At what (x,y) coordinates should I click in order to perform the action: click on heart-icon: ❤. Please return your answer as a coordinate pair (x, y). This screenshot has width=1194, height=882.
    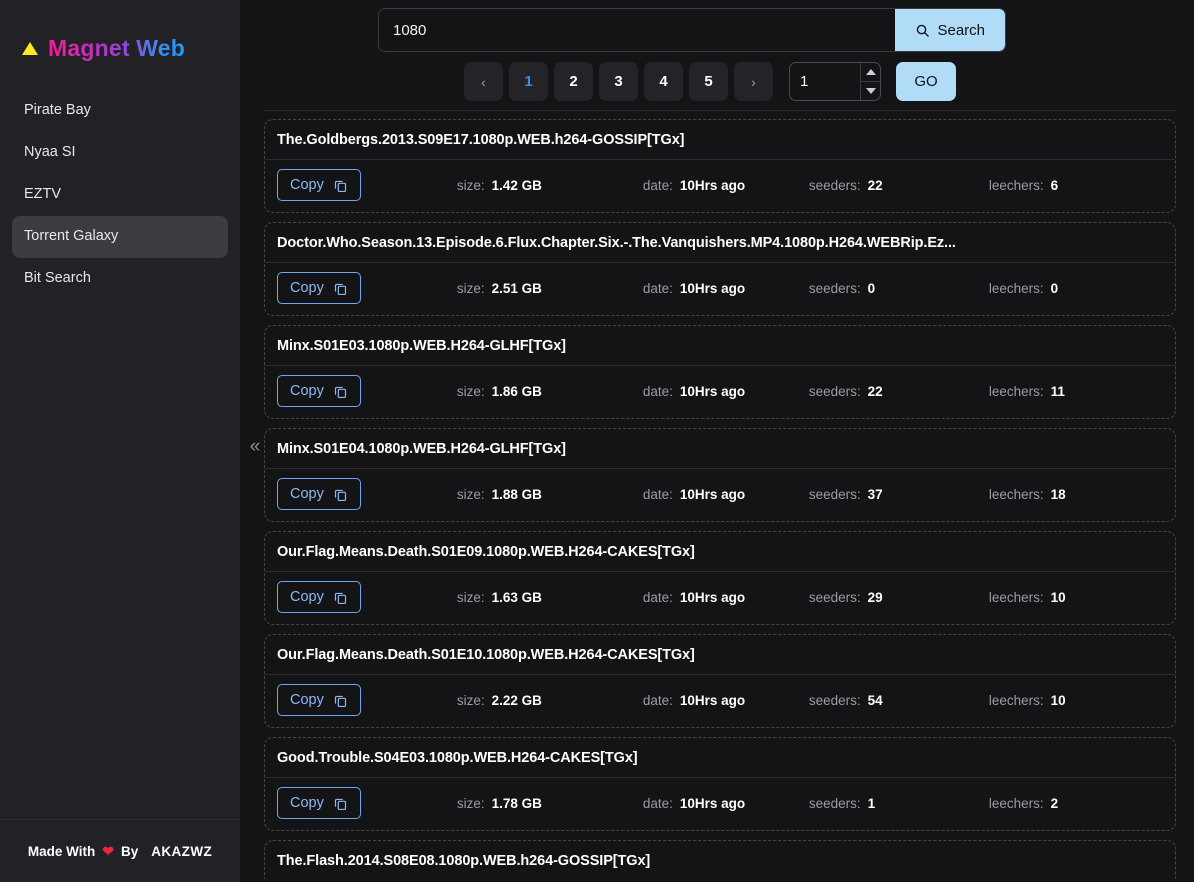
    Looking at the image, I should click on (108, 850).